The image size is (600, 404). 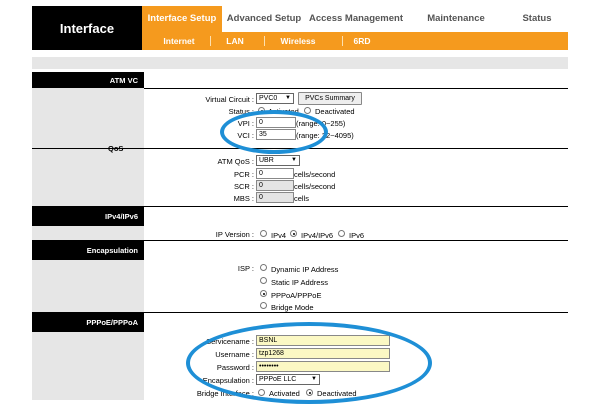 What do you see at coordinates (296, 295) in the screenshot?
I see `isp-pppoa-pppoe-label: PPPoA/PPPoE` at bounding box center [296, 295].